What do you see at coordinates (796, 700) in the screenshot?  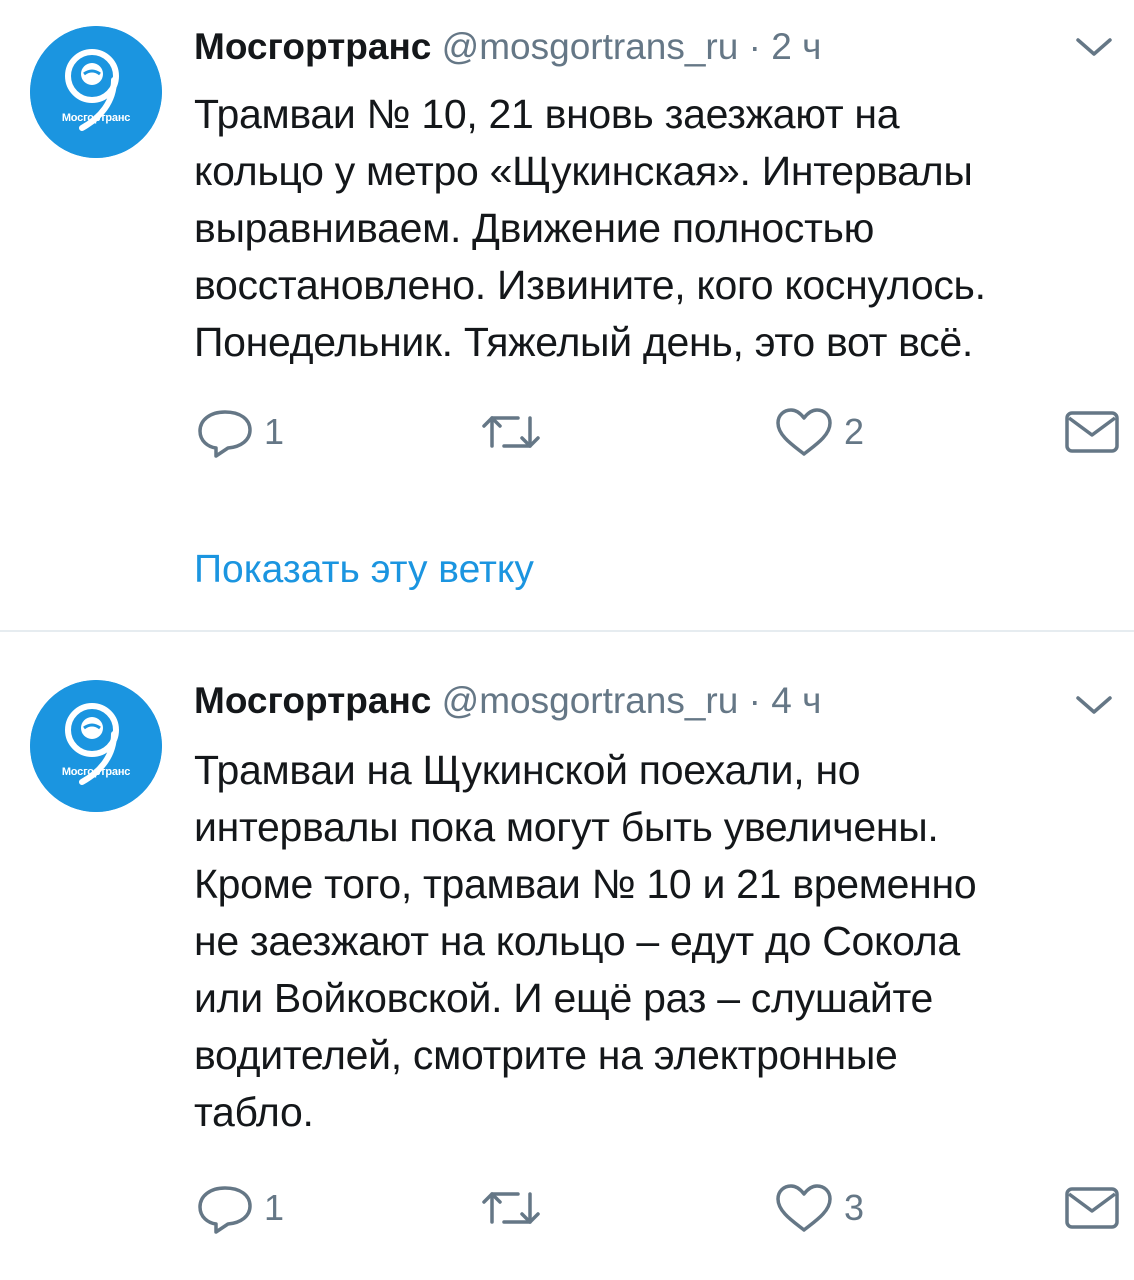 I see `tweet-time: 4 ч` at bounding box center [796, 700].